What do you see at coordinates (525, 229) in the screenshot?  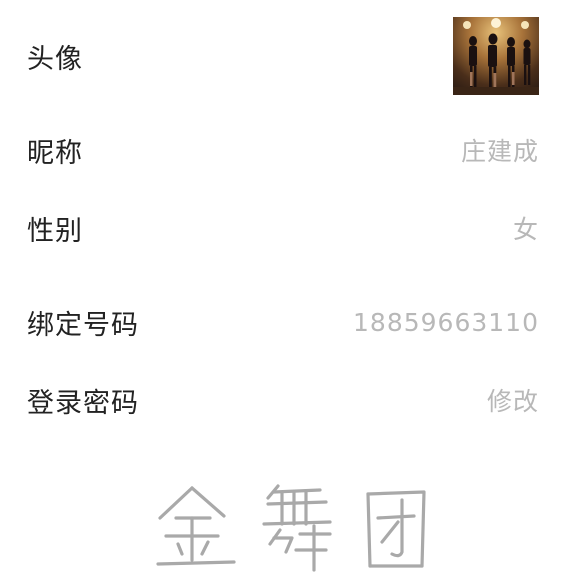 I see `gender-value: 女` at bounding box center [525, 229].